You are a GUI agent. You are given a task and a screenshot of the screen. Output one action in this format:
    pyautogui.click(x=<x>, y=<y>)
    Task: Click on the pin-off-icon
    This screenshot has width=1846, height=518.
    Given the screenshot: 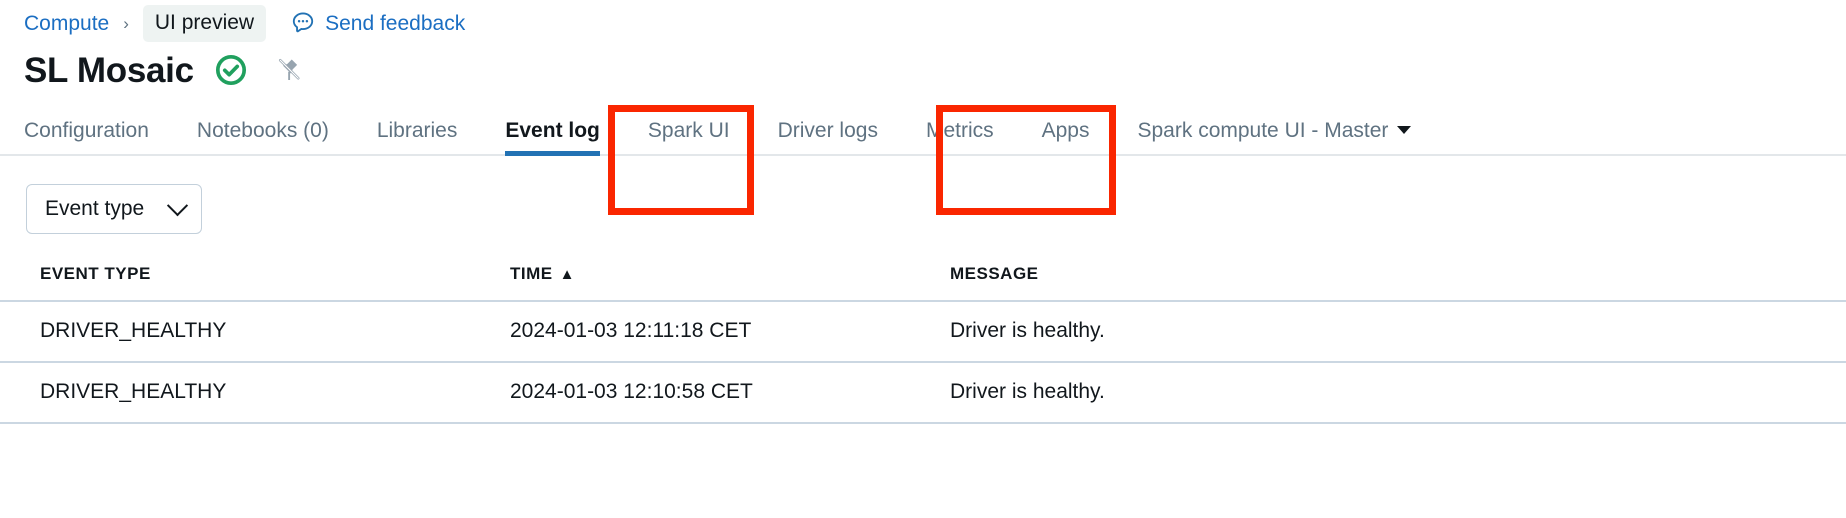 What is the action you would take?
    pyautogui.click(x=289, y=70)
    